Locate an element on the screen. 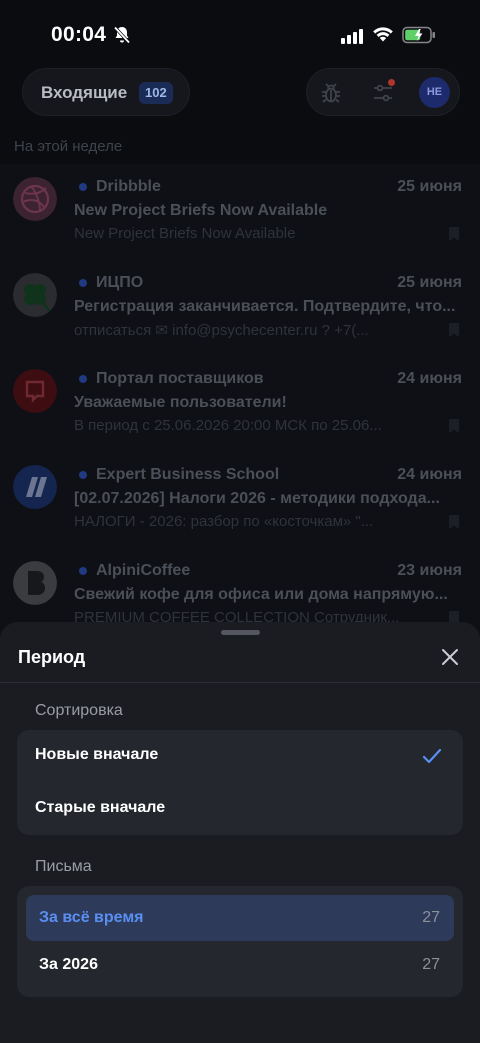  checkmark-icon is located at coordinates (432, 756).